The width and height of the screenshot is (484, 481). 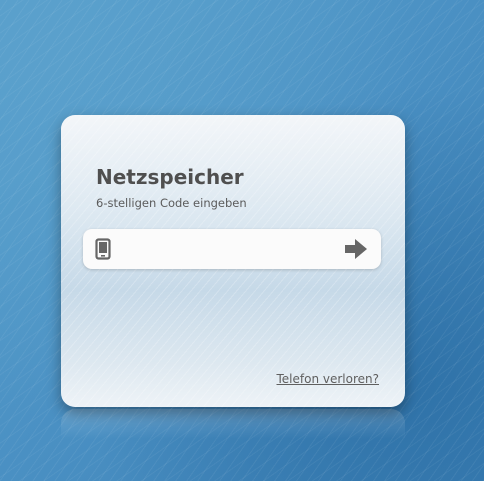 I want to click on lost-phone-link: Telefon verloren?, so click(x=328, y=379).